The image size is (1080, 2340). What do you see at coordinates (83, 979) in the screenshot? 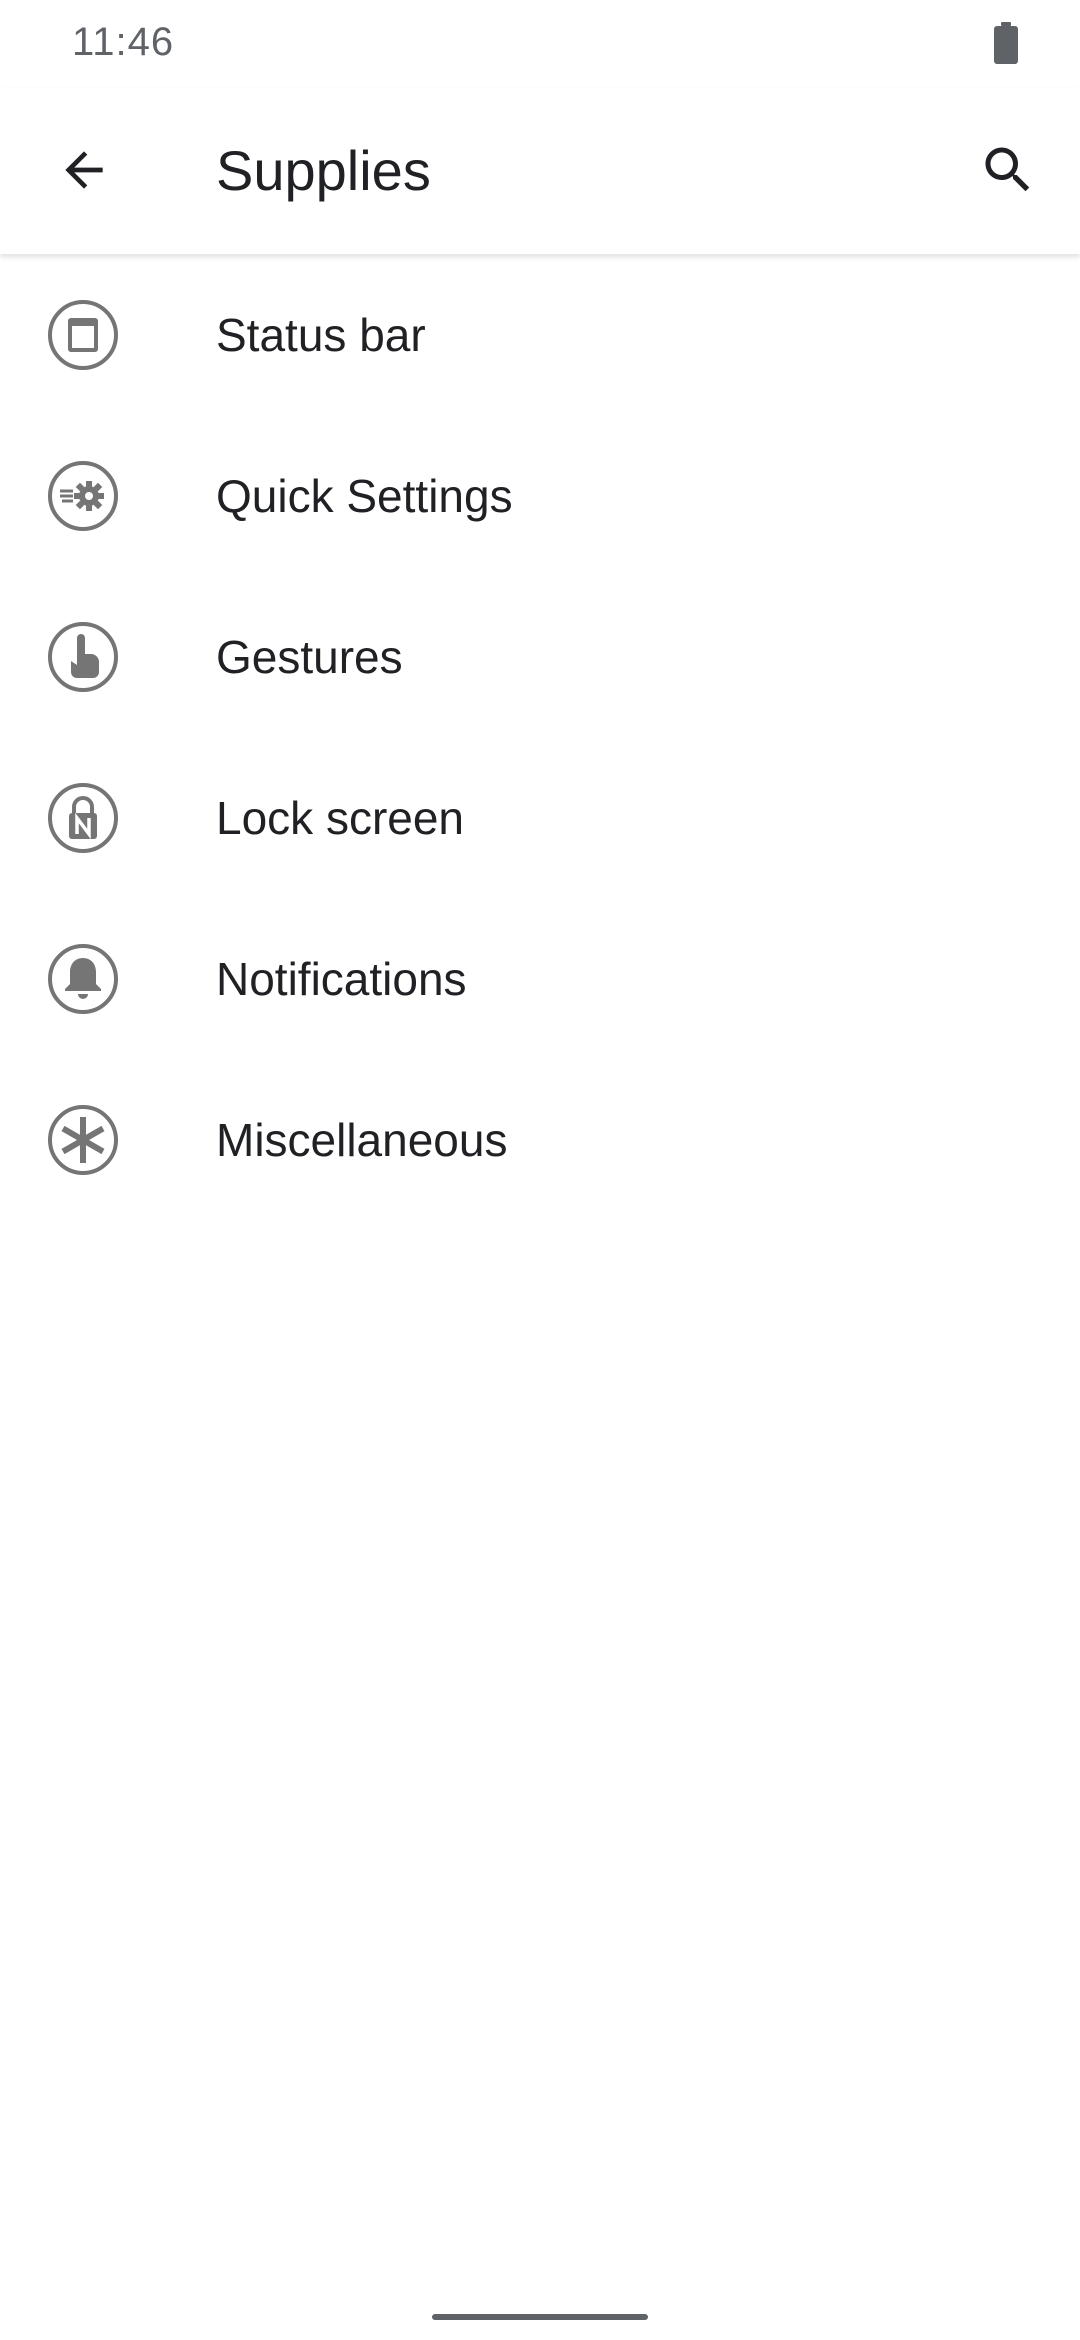
I see `bell-icon` at bounding box center [83, 979].